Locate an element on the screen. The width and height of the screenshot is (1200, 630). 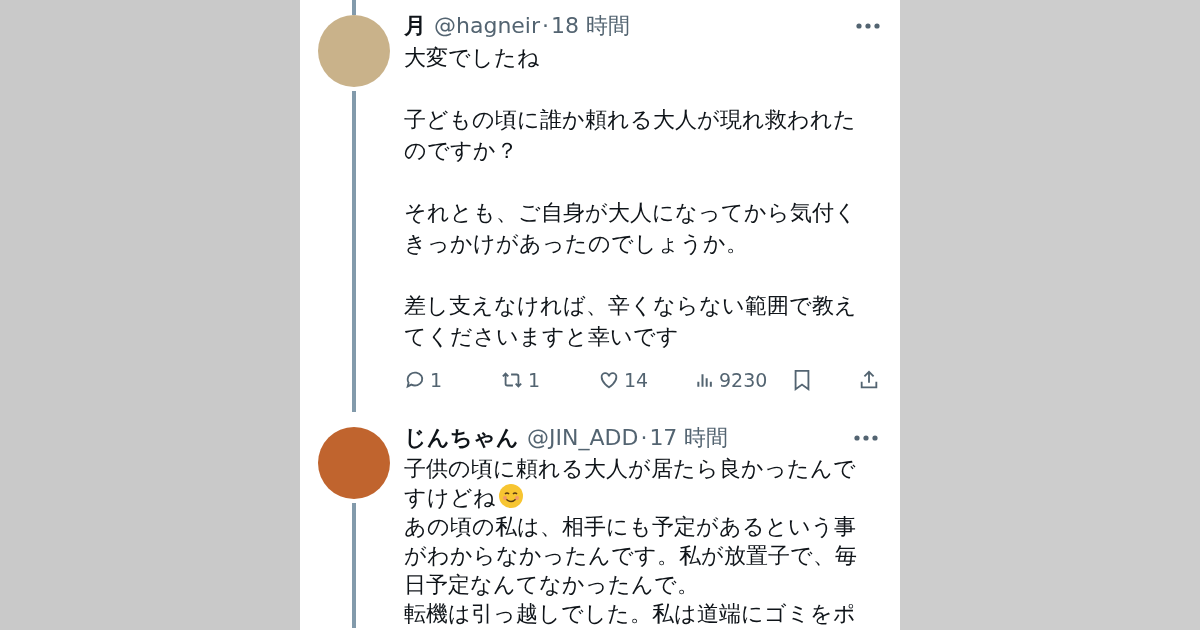
action-count: 9230 is located at coordinates (743, 380).